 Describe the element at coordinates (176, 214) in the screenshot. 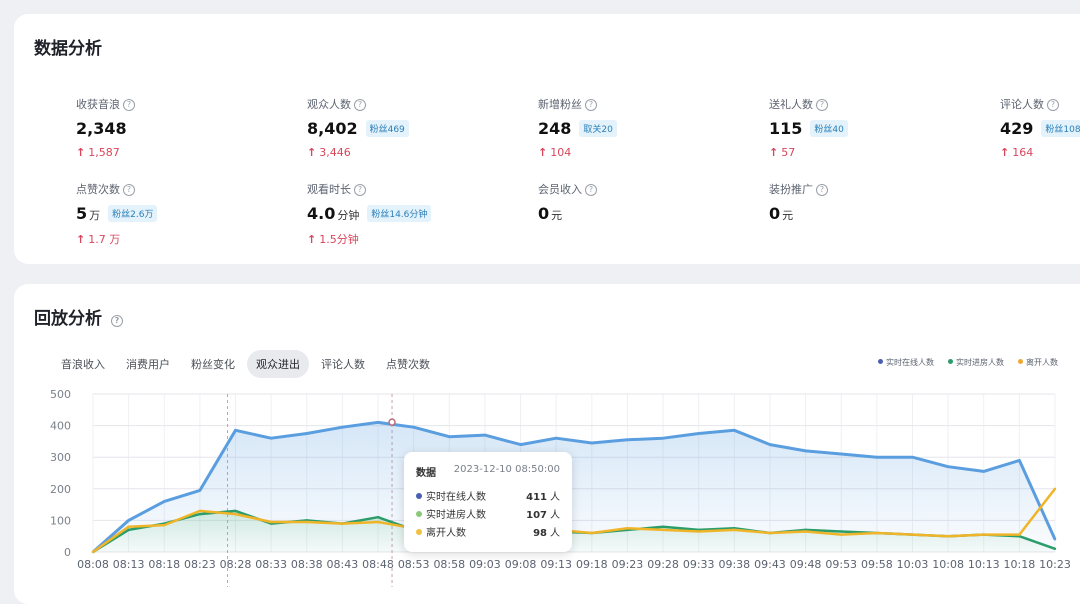

I see `metric-5: 点赞次数? 5 万粉丝2.6万 ↑ 1.7 万` at that location.